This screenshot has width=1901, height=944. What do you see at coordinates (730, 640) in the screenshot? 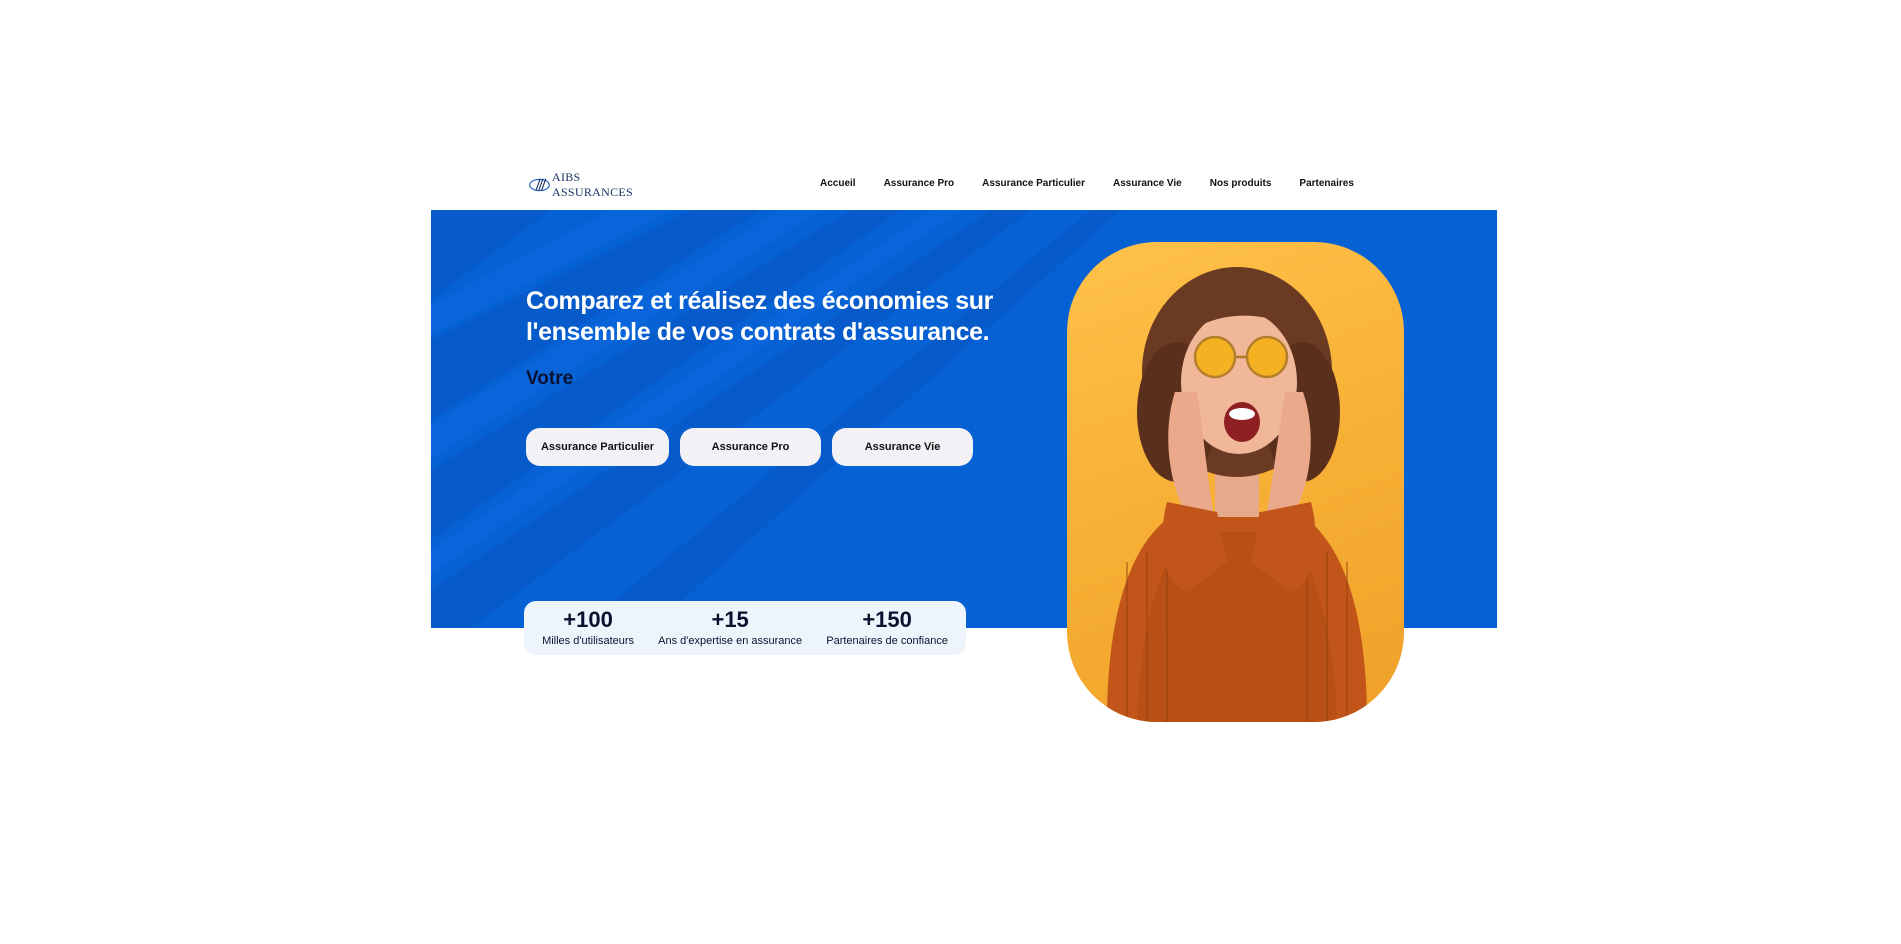
I see `stat-label: Ans d'expertise en assurance` at bounding box center [730, 640].